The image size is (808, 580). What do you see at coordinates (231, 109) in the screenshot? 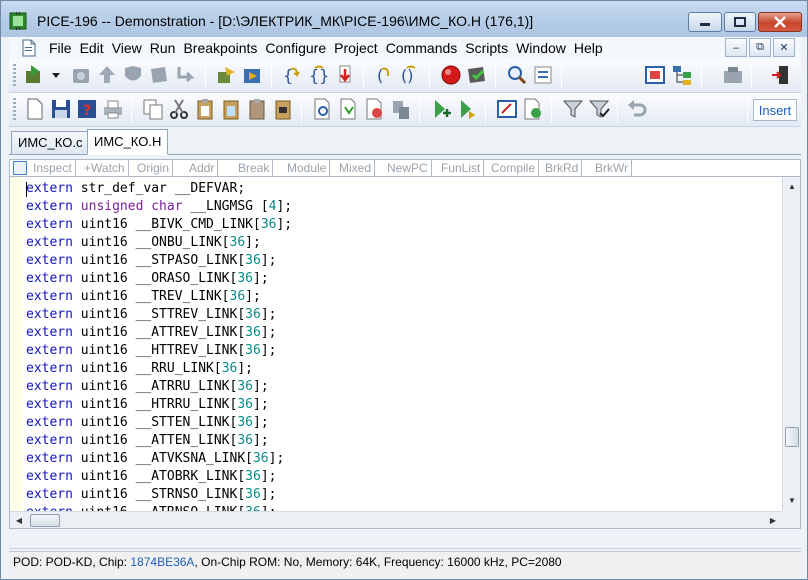
I see `paste-special-button` at bounding box center [231, 109].